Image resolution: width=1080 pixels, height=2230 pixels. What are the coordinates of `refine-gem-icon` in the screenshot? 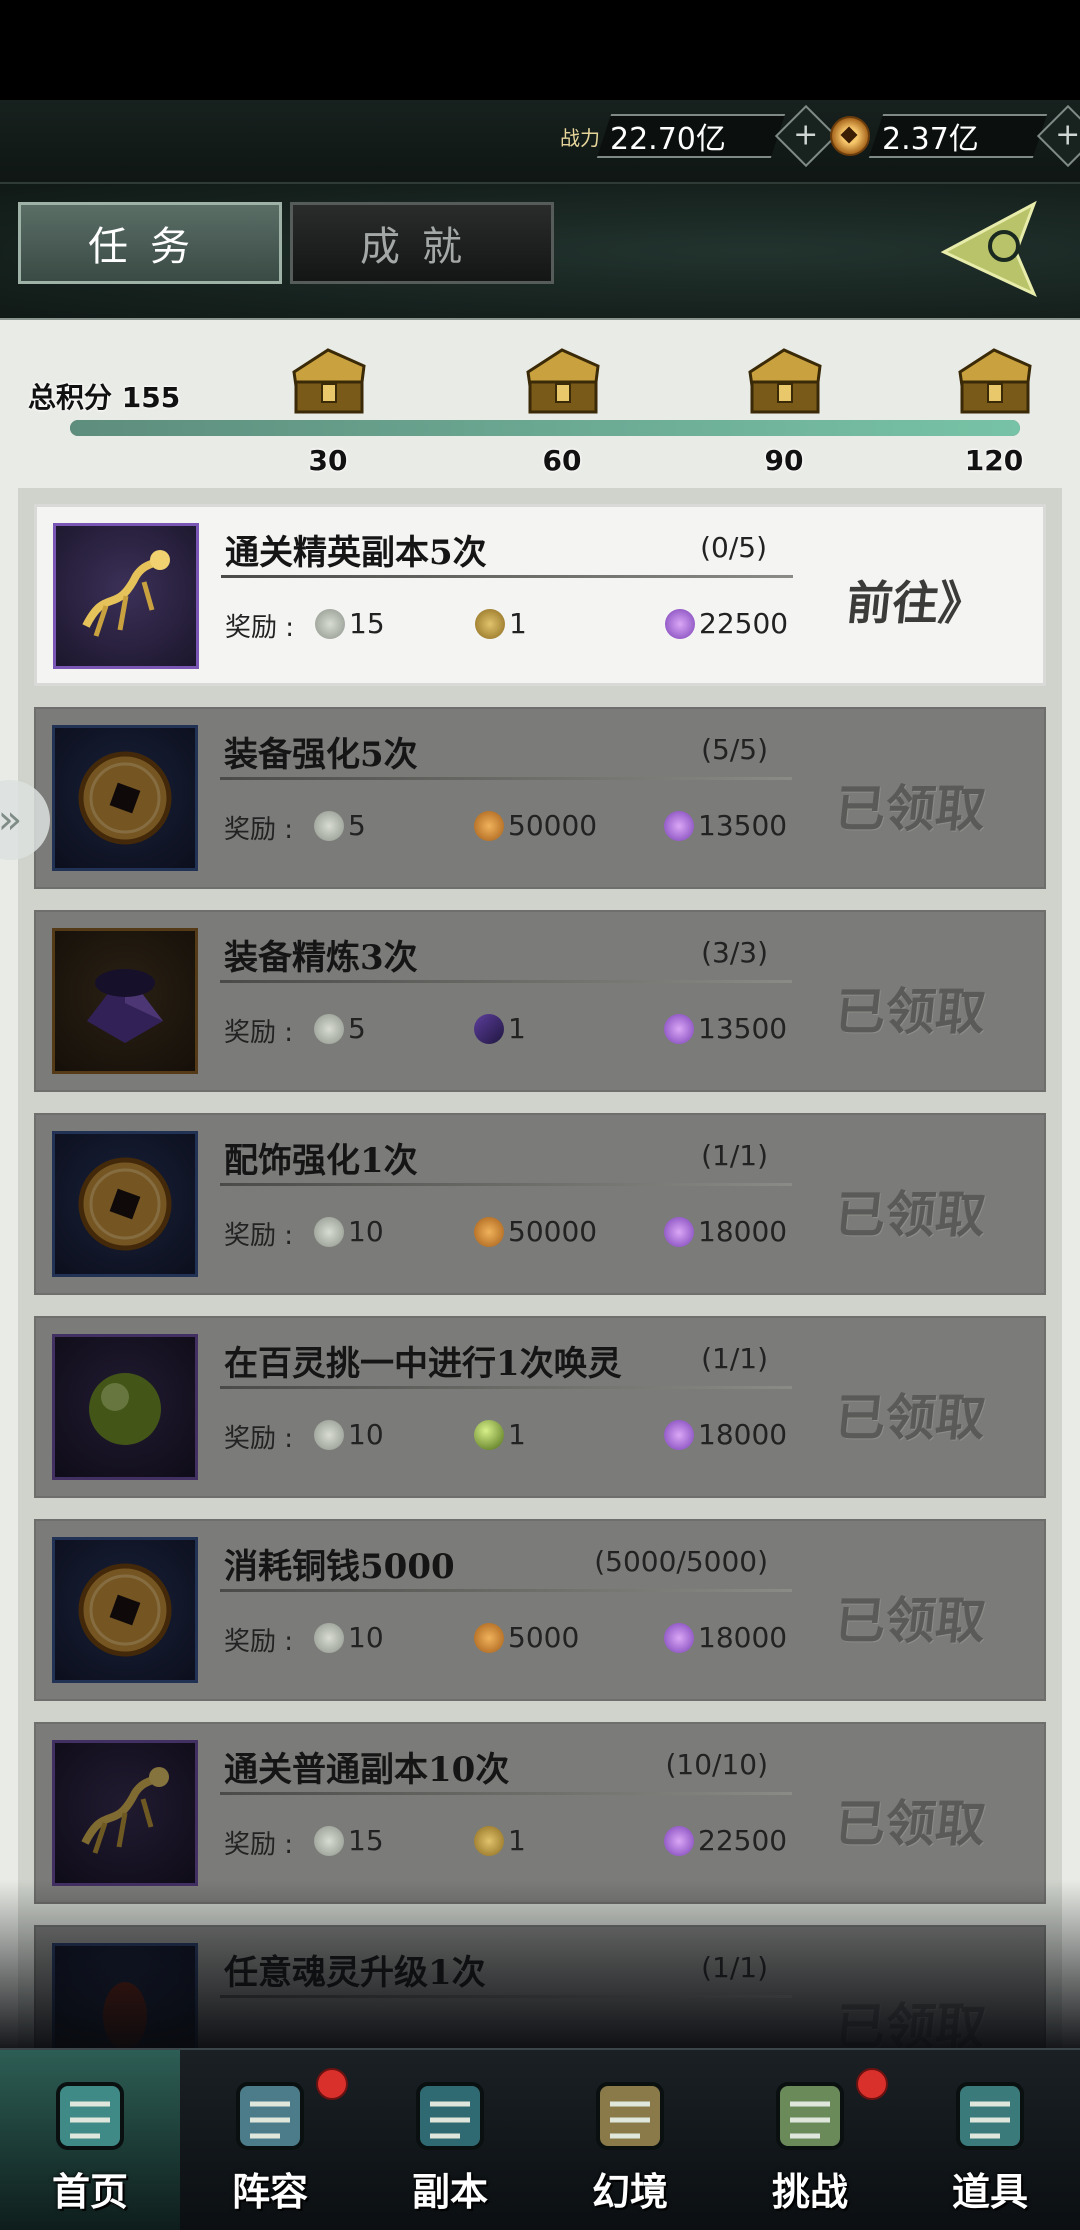 It's located at (489, 1028).